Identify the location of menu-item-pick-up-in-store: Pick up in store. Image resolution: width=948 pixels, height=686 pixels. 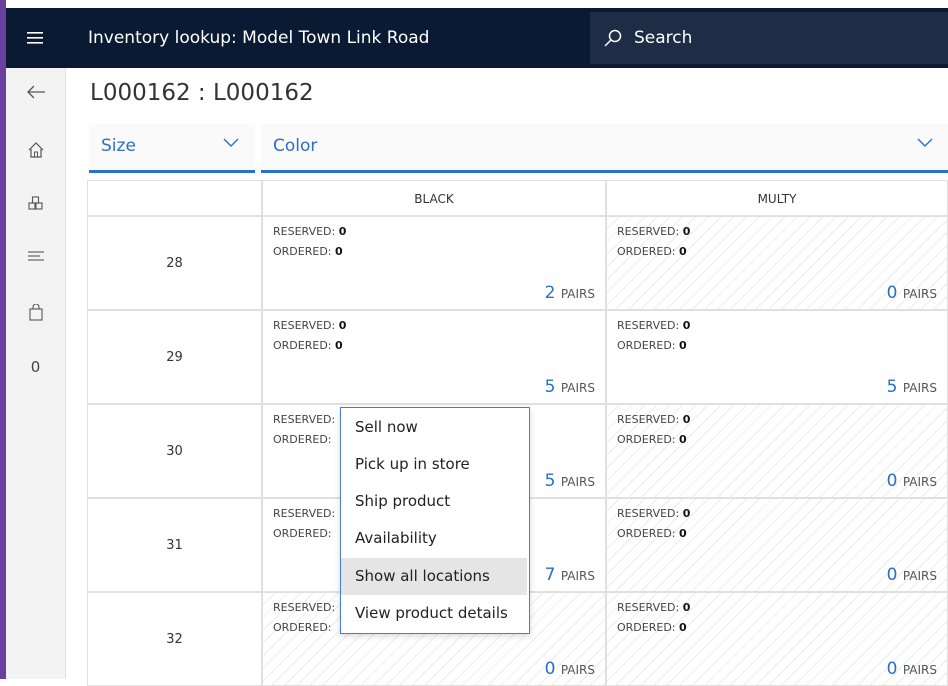
(434, 464).